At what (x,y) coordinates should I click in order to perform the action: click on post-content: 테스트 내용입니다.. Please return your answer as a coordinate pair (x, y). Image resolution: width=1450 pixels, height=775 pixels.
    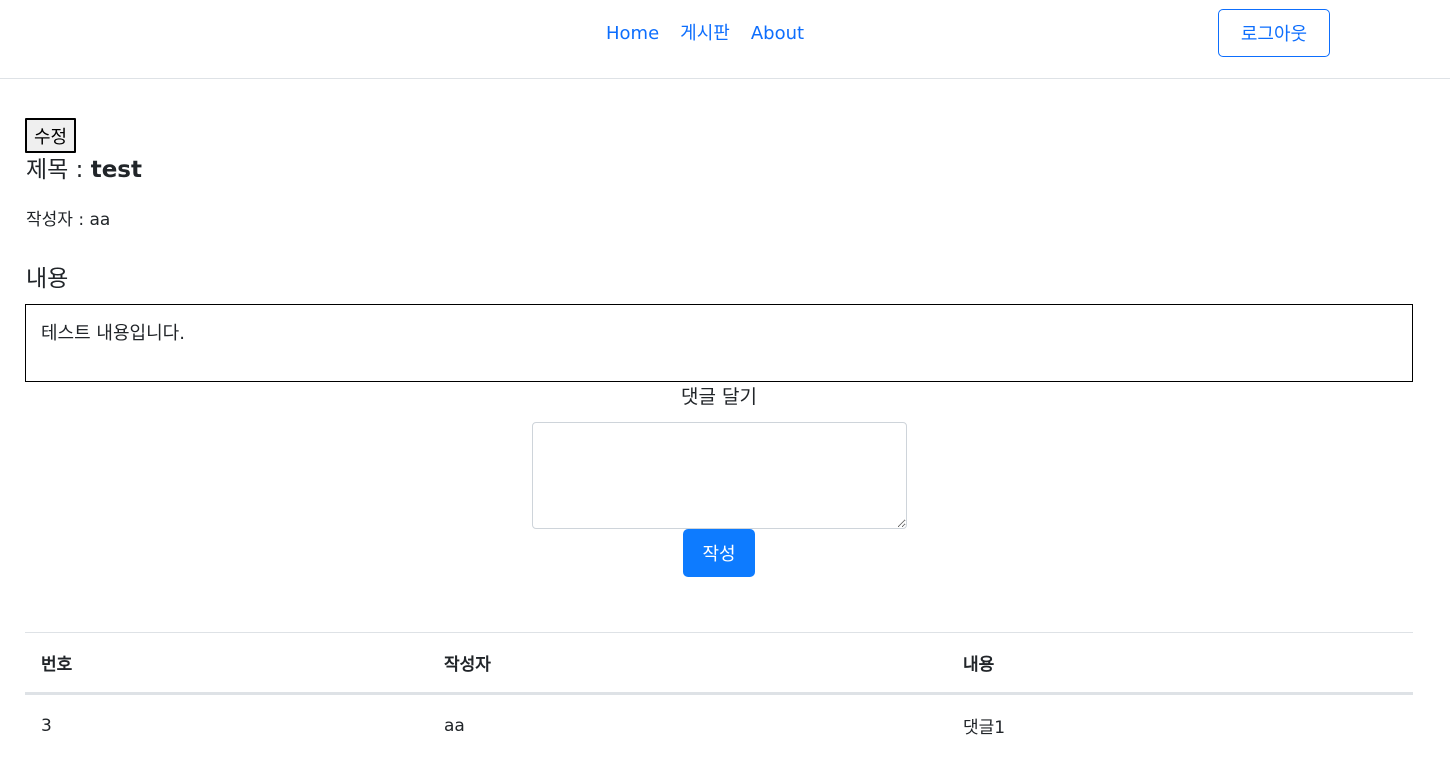
    Looking at the image, I should click on (719, 343).